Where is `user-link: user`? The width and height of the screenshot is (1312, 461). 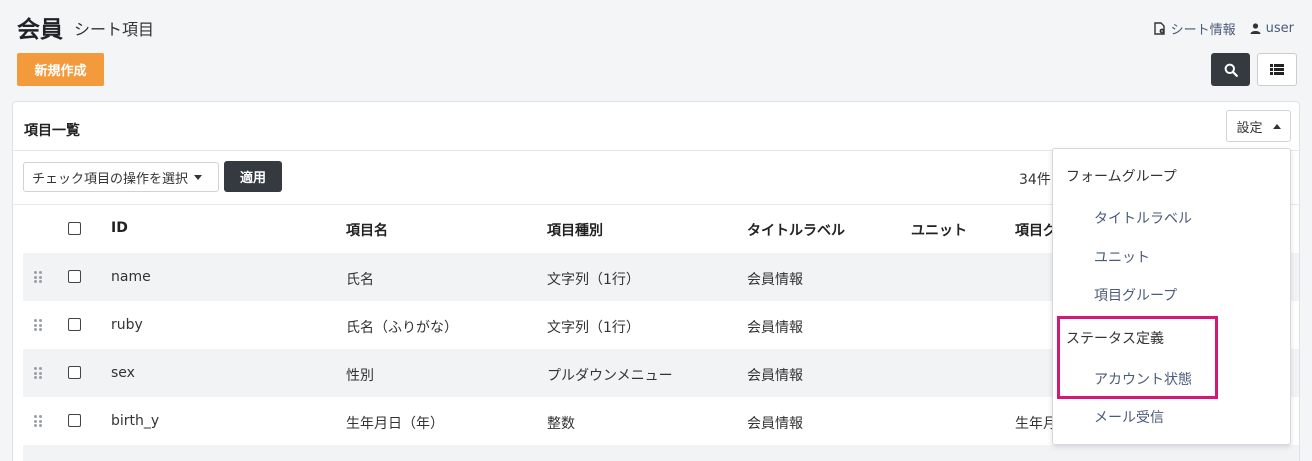
user-link: user is located at coordinates (1272, 28).